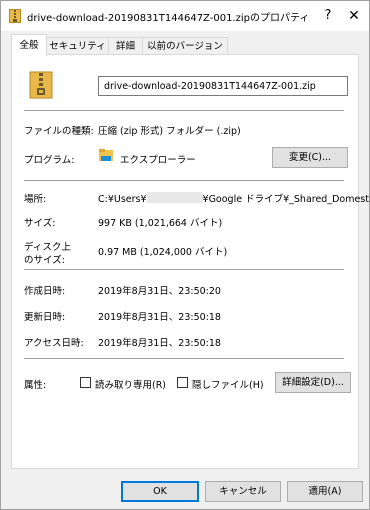  Describe the element at coordinates (29, 45) in the screenshot. I see `tab-general: 全般` at that location.